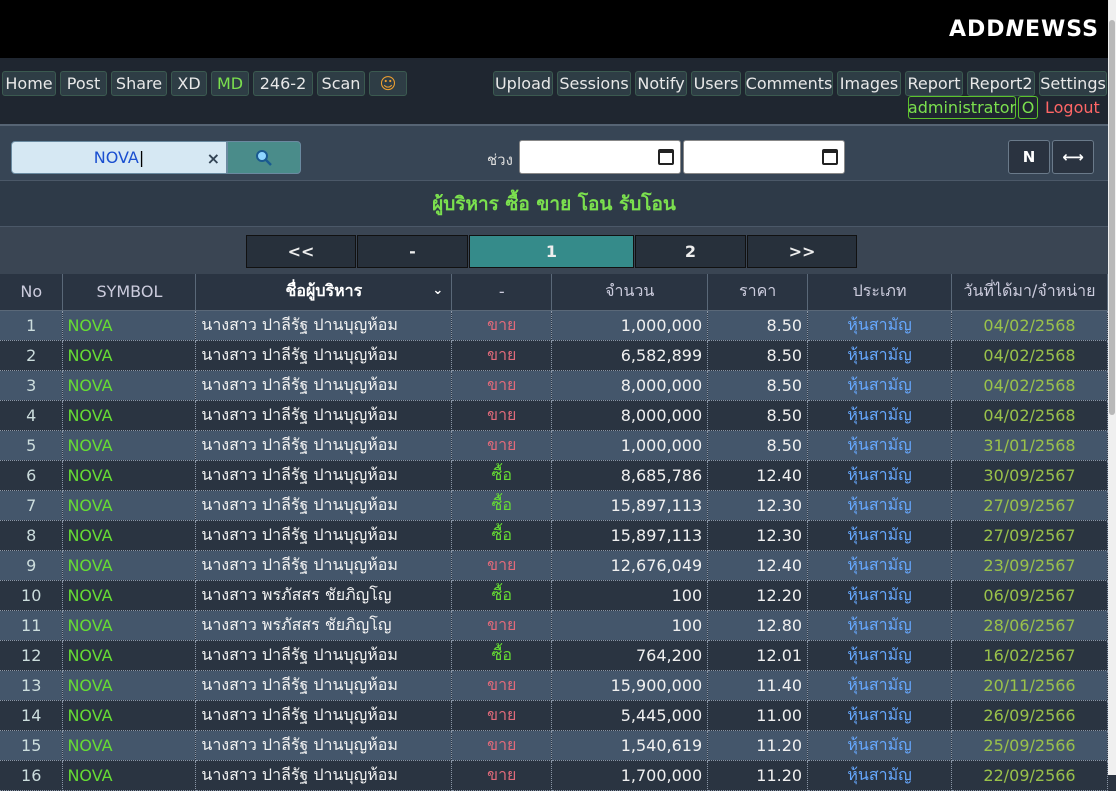  What do you see at coordinates (213, 158) in the screenshot?
I see `clear-icon: ×` at bounding box center [213, 158].